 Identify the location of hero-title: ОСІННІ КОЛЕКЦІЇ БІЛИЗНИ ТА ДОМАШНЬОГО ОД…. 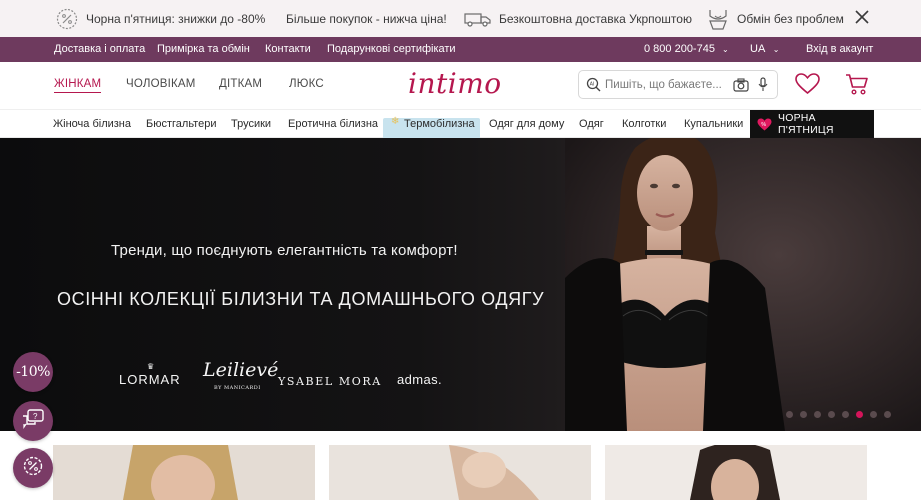
(301, 299).